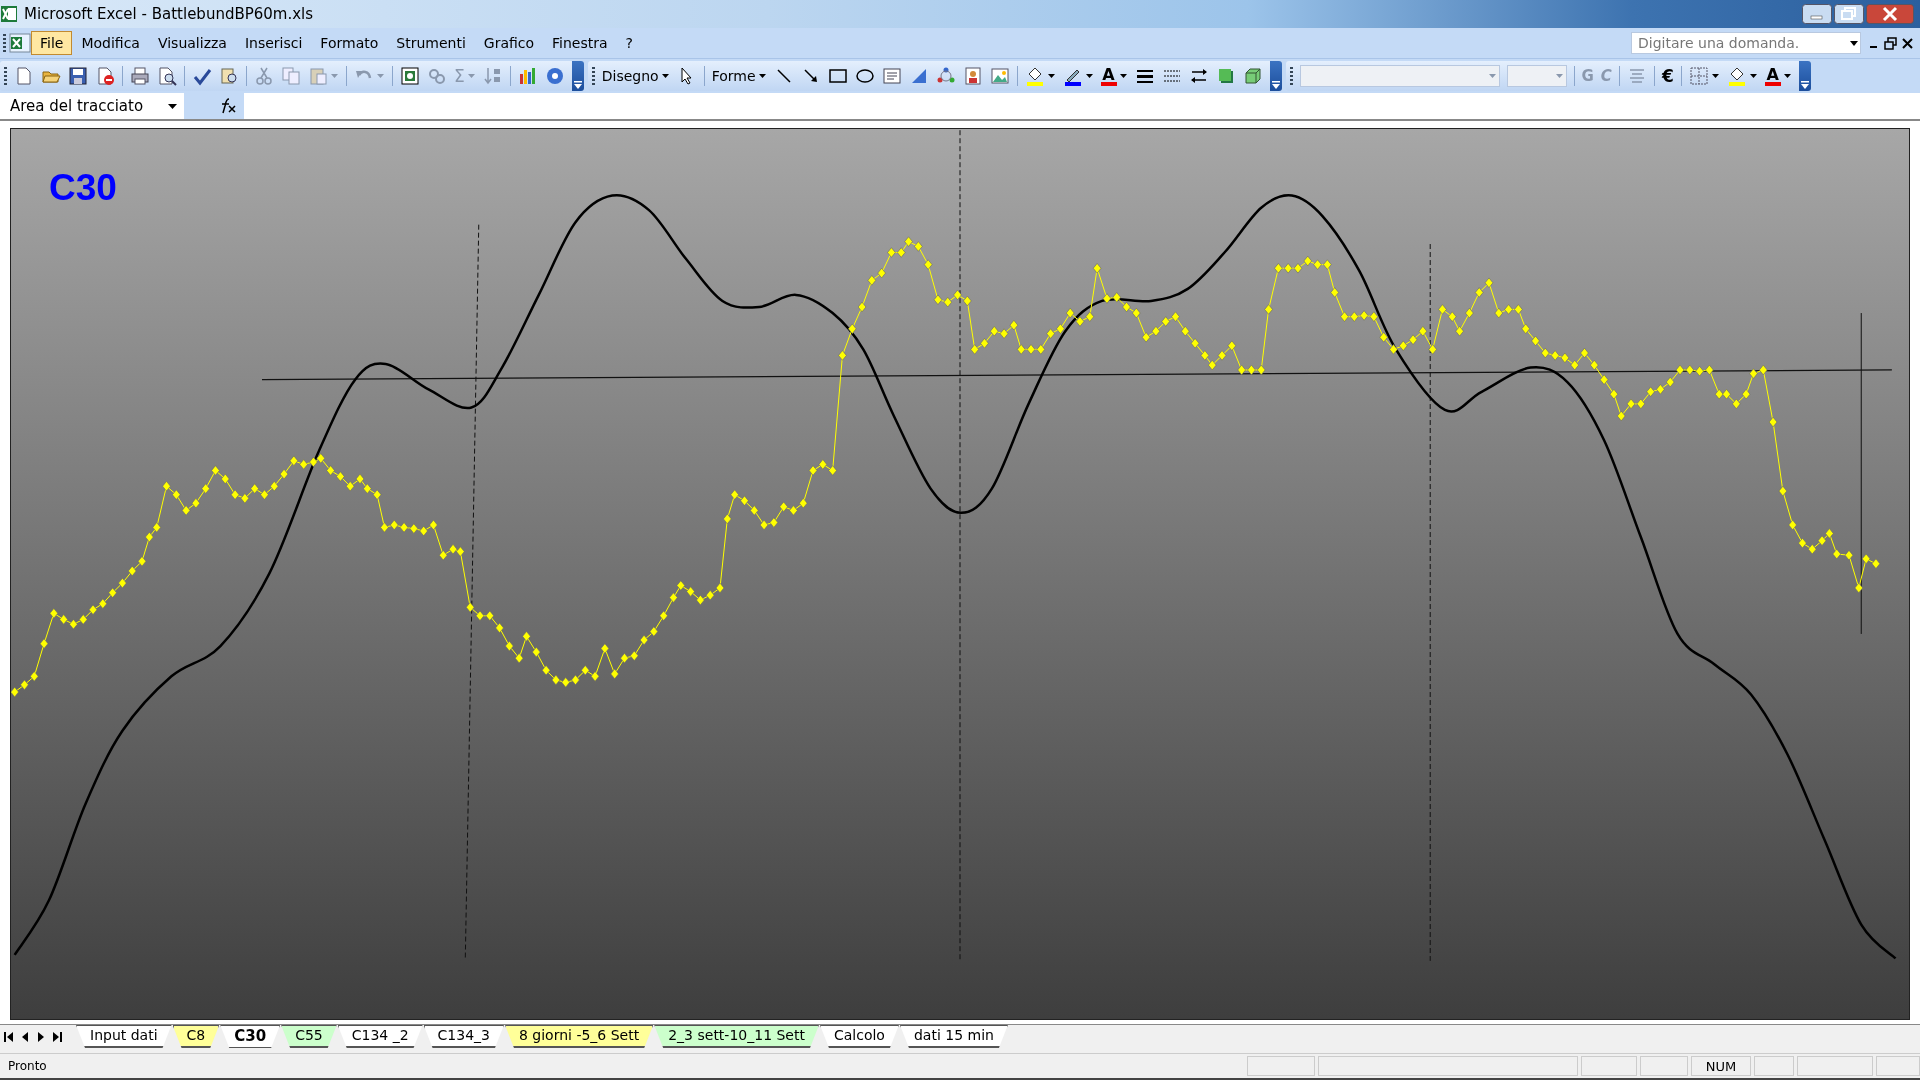 Image resolution: width=1920 pixels, height=1080 pixels. I want to click on print-preview-icon, so click(167, 76).